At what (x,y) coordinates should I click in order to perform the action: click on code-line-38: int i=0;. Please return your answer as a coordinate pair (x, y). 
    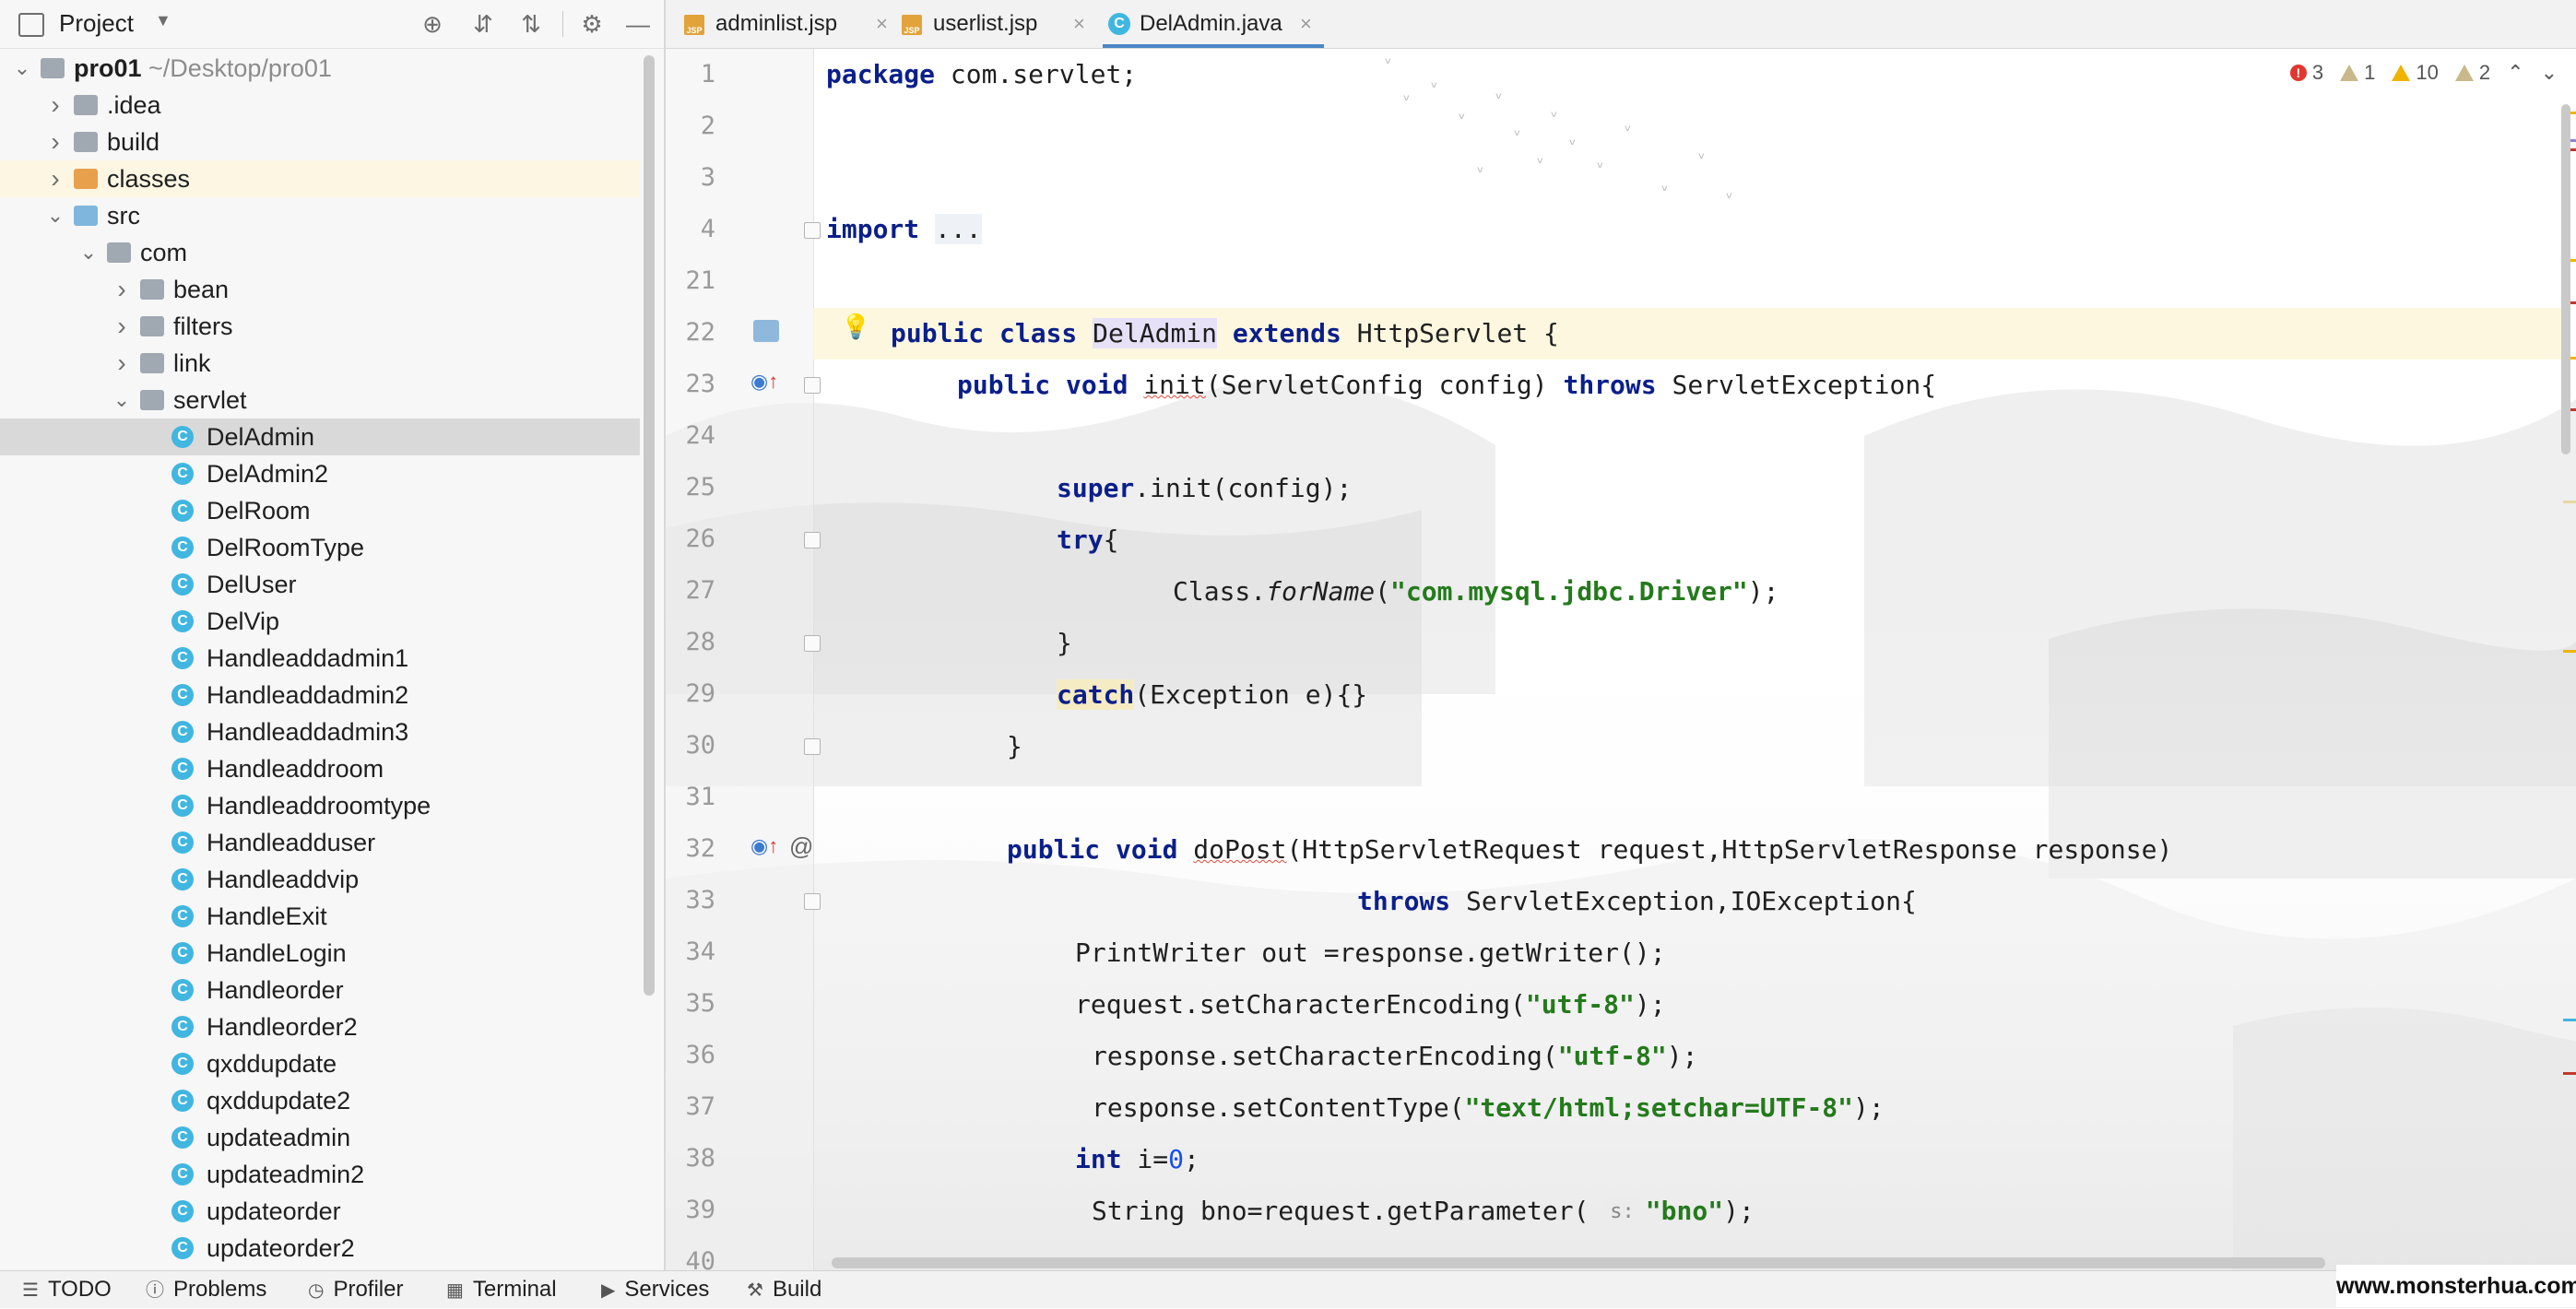
    Looking at the image, I should click on (1137, 1159).